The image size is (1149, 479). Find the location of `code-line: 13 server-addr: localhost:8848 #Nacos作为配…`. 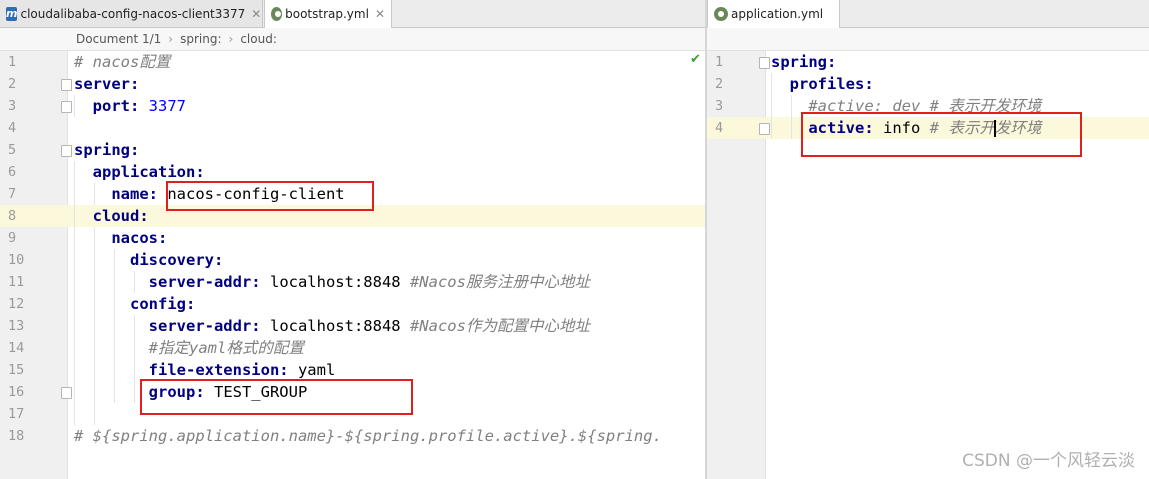

code-line: 13 server-addr: localhost:8848 #Nacos作为配… is located at coordinates (352, 326).